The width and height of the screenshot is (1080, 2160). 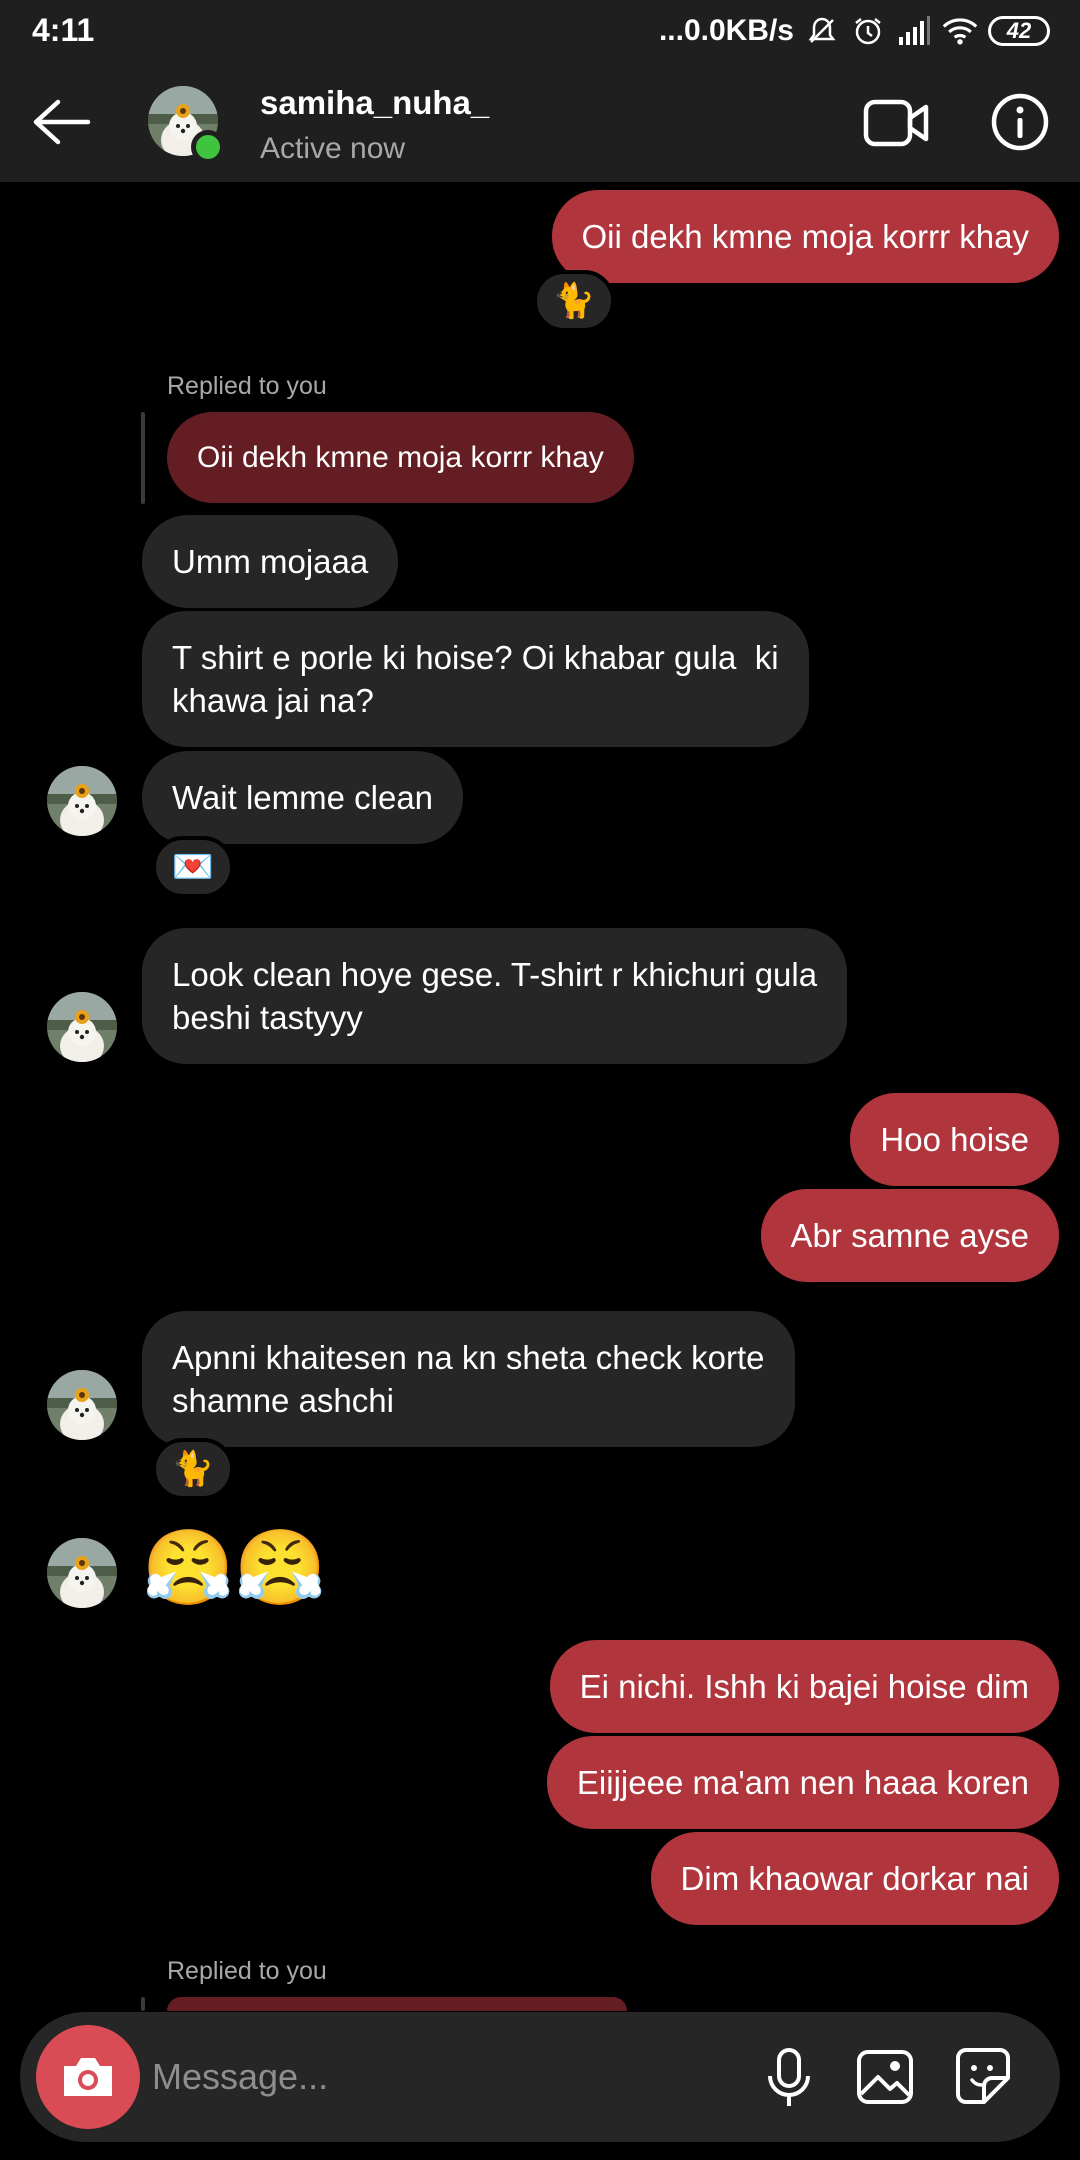 I want to click on signal-icon, so click(x=914, y=31).